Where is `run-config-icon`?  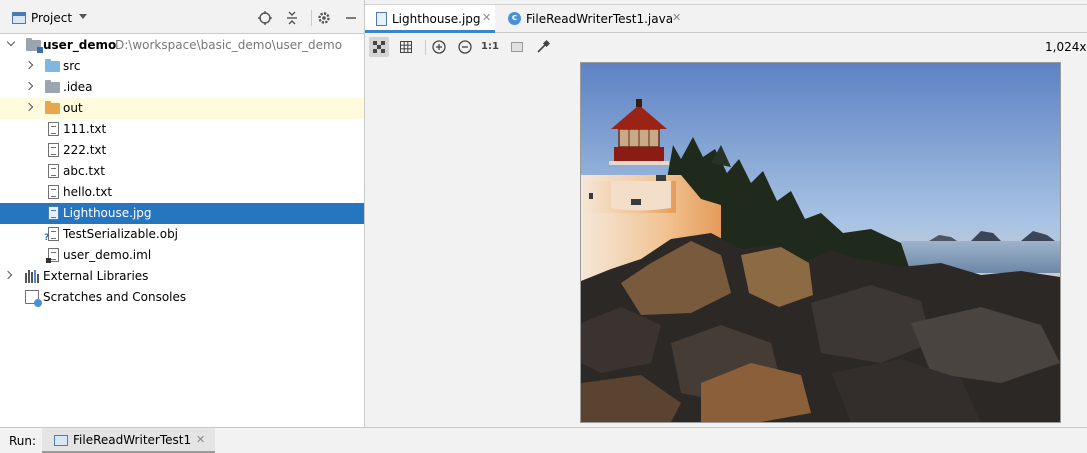 run-config-icon is located at coordinates (61, 440).